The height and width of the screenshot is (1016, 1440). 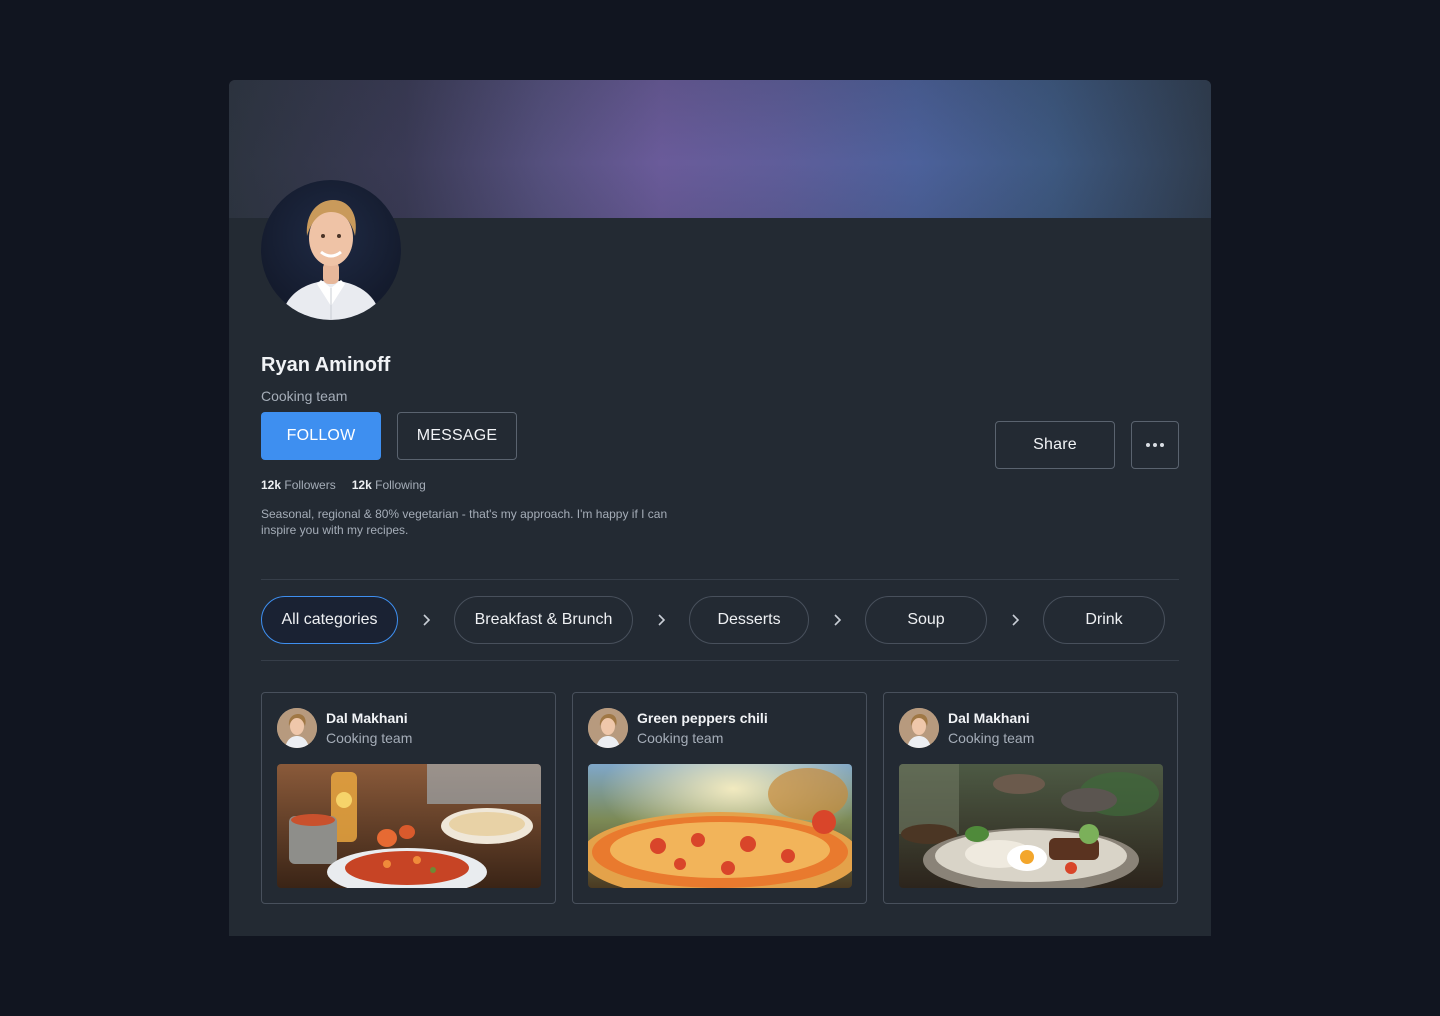 I want to click on following-stat: 12k Following, so click(x=389, y=485).